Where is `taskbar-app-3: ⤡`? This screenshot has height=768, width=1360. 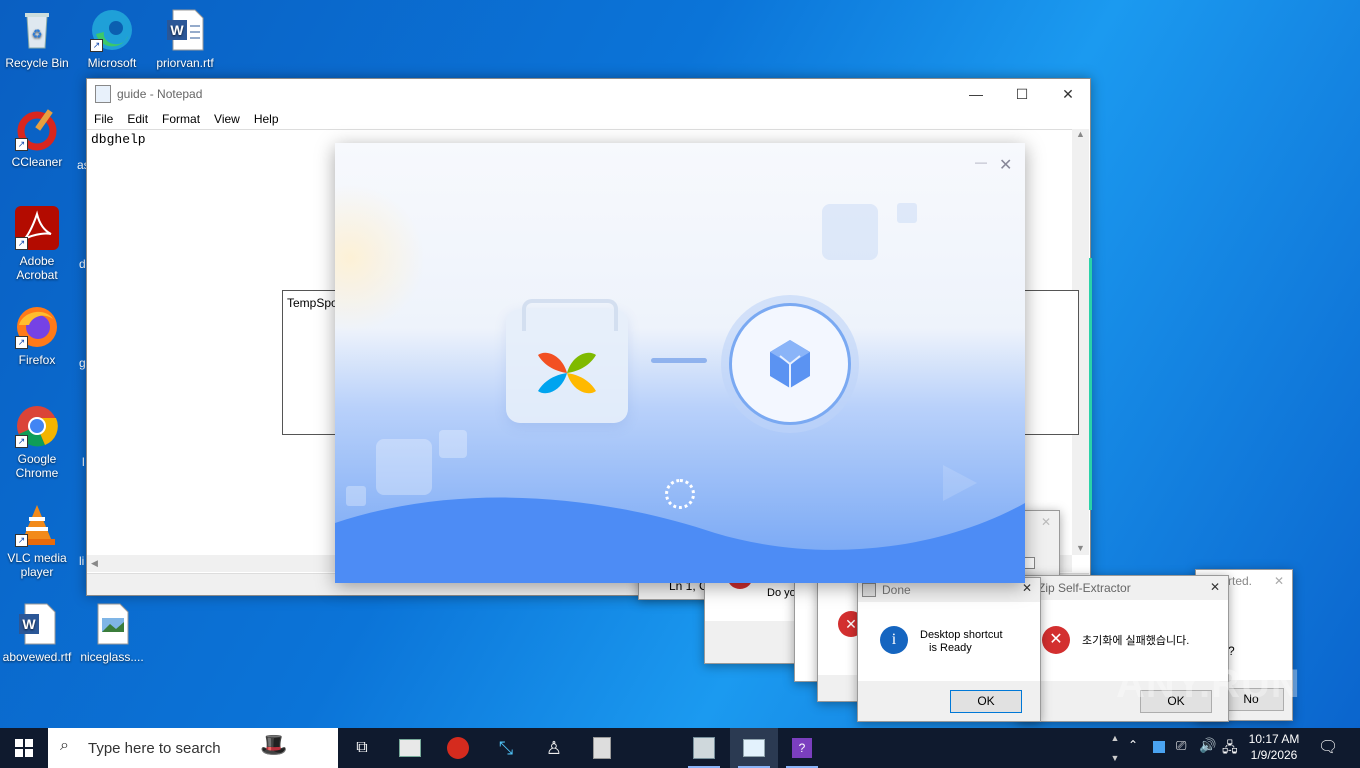
taskbar-app-3: ⤡ is located at coordinates (506, 748).